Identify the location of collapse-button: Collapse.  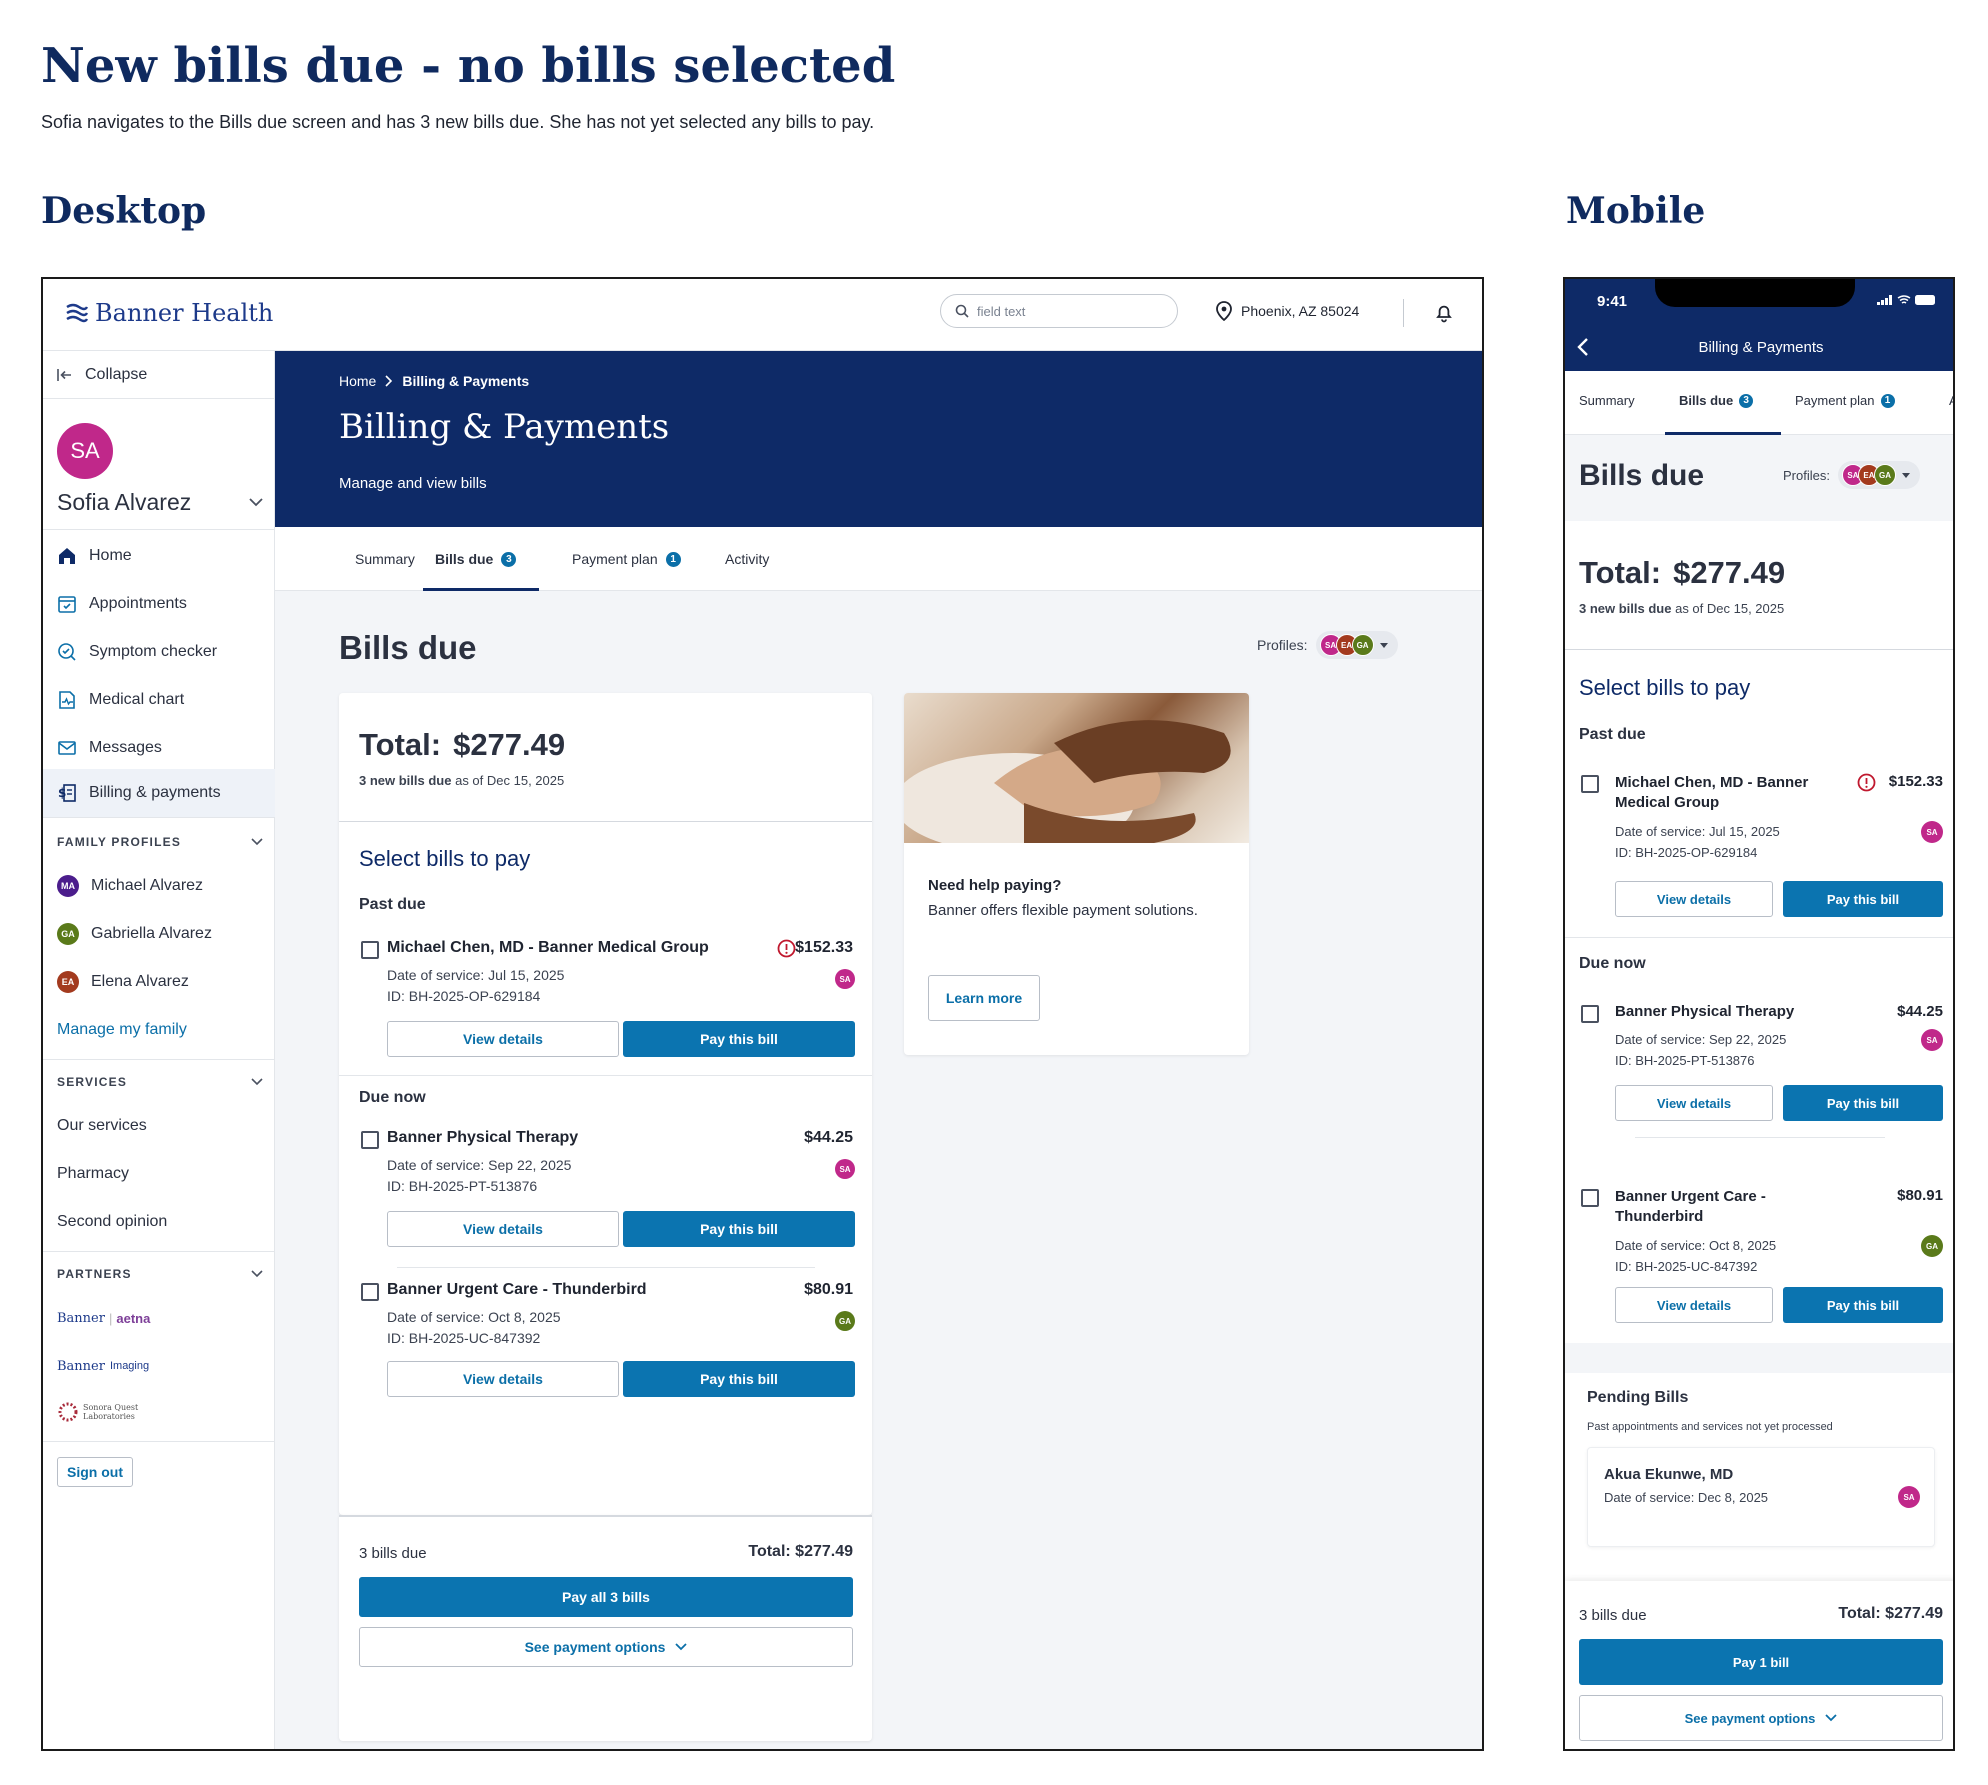
(173, 375).